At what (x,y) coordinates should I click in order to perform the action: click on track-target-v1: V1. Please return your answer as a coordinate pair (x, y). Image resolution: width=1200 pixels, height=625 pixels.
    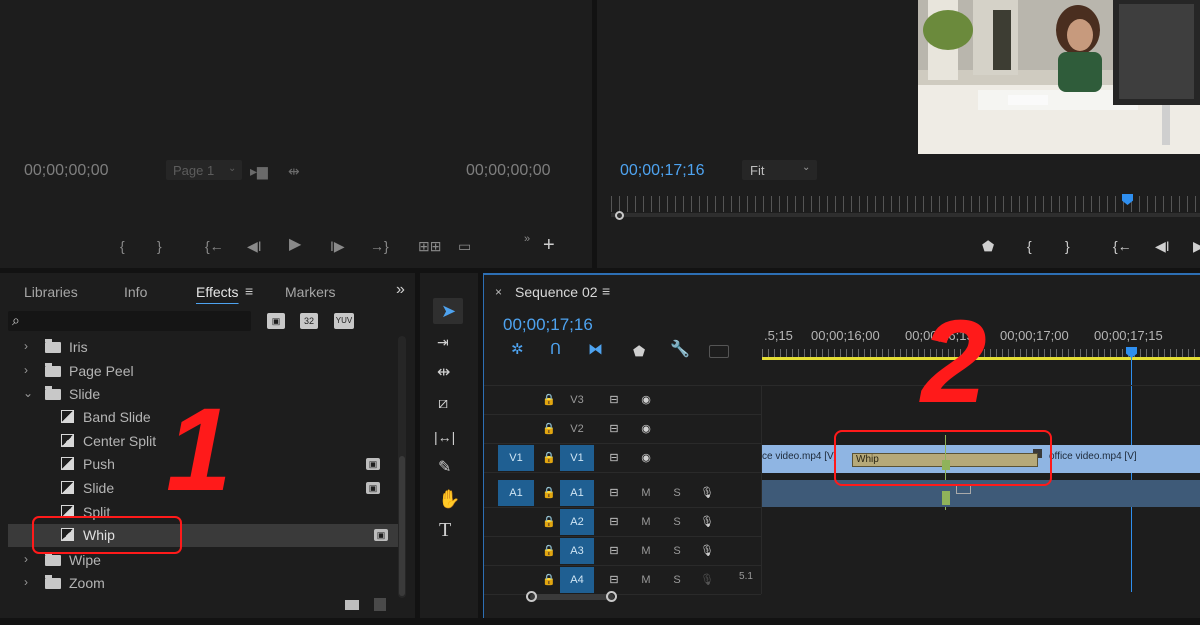
    Looking at the image, I should click on (577, 458).